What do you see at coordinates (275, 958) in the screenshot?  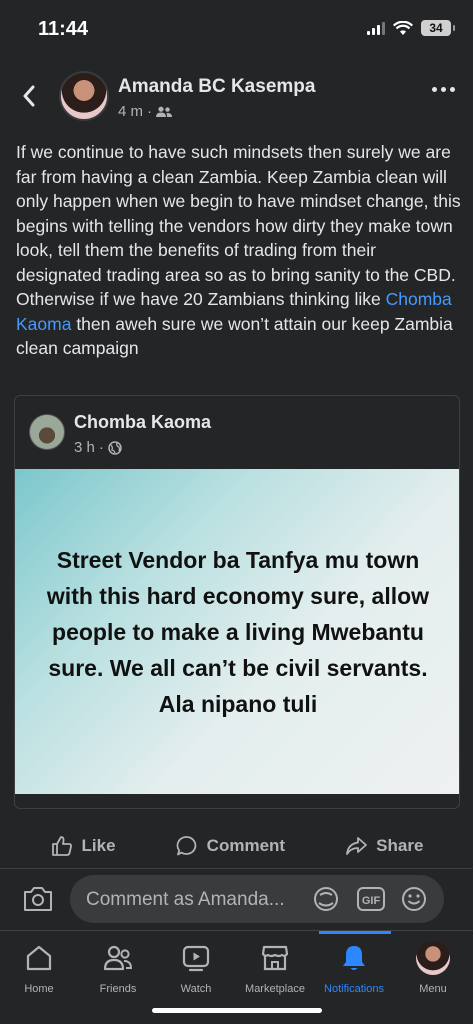 I see `marketplace-icon` at bounding box center [275, 958].